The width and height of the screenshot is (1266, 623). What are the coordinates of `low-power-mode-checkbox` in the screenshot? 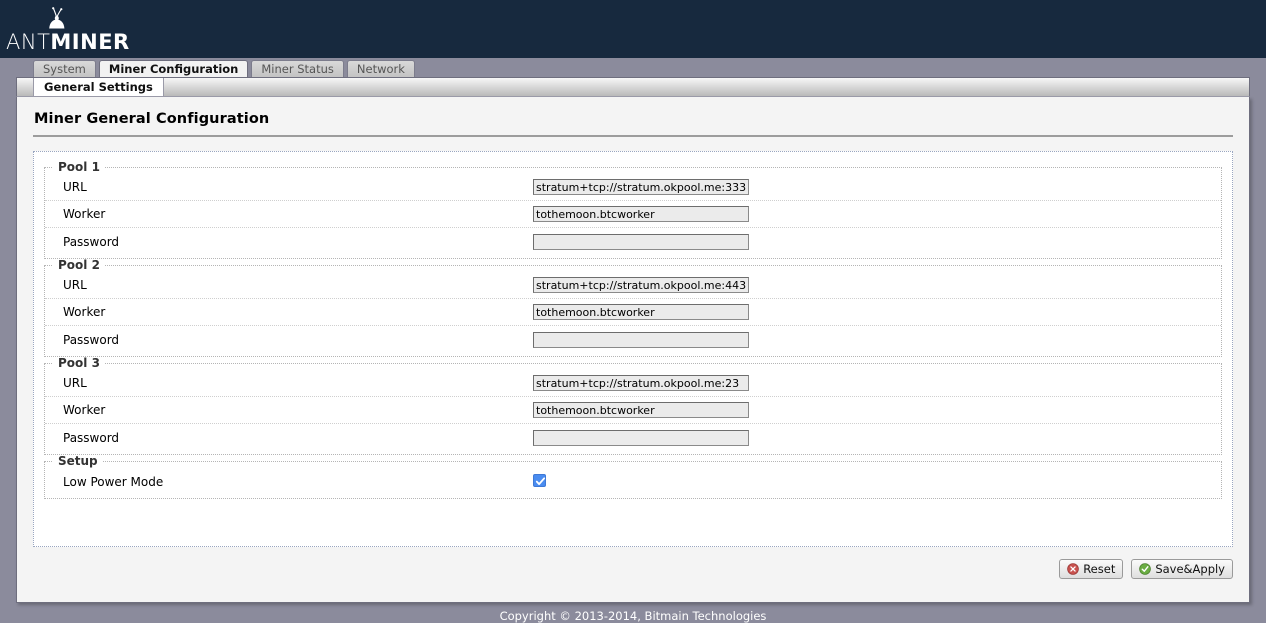 It's located at (539, 480).